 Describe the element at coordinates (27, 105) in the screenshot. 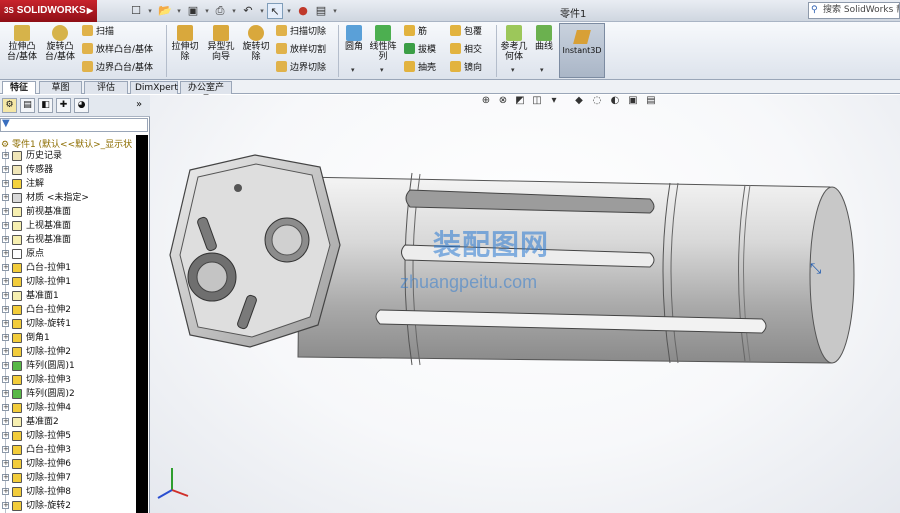

I see `property-manager-tab-icon: ▤` at that location.